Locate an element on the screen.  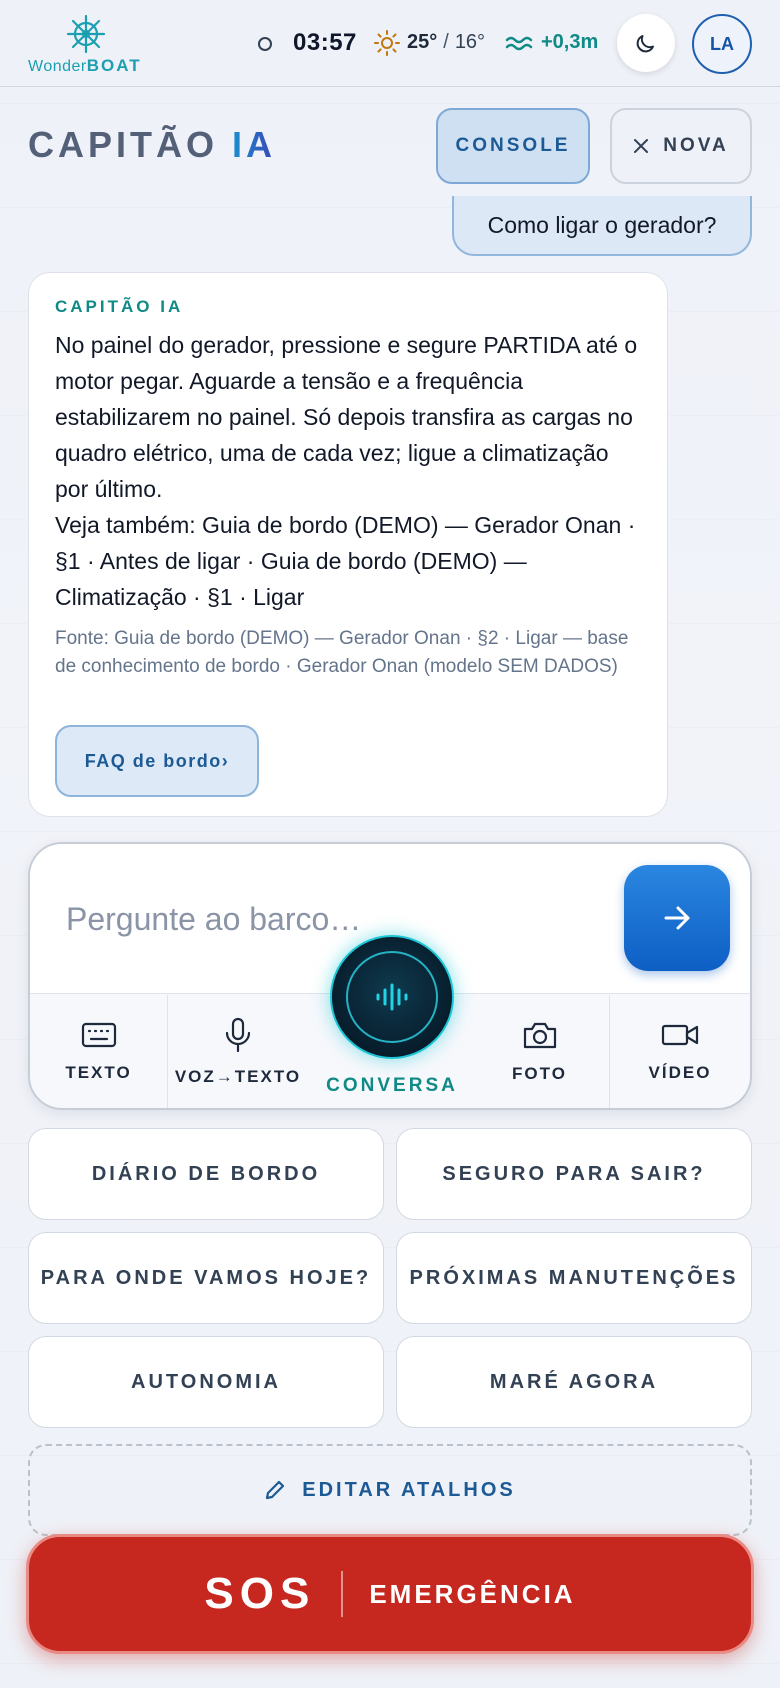
edit-shortcuts-button: EDITAR ATALHOS is located at coordinates (390, 1490).